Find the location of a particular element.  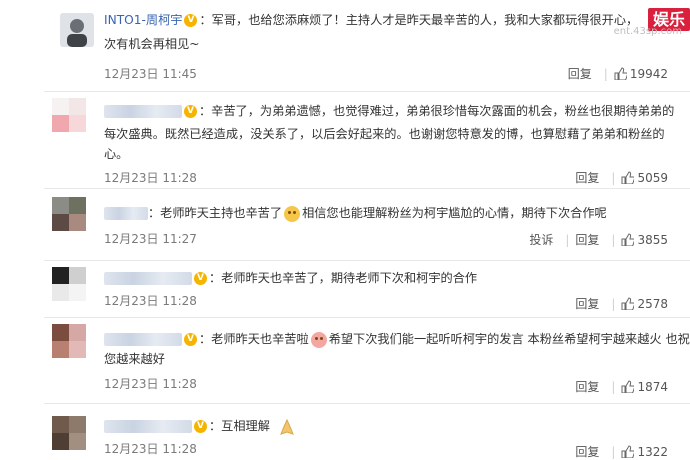

like-button: 1874 is located at coordinates (644, 387).